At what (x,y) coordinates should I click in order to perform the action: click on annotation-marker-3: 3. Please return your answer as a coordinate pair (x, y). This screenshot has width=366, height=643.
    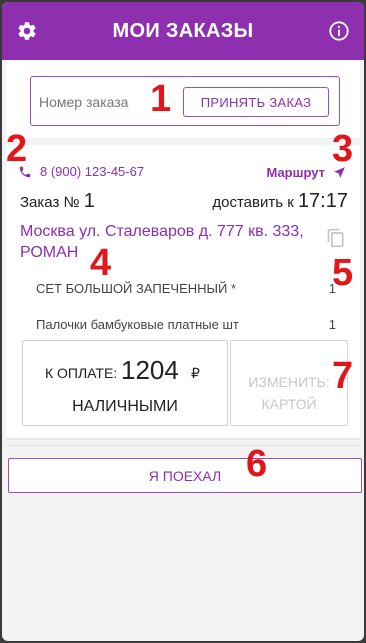
    Looking at the image, I should click on (343, 149).